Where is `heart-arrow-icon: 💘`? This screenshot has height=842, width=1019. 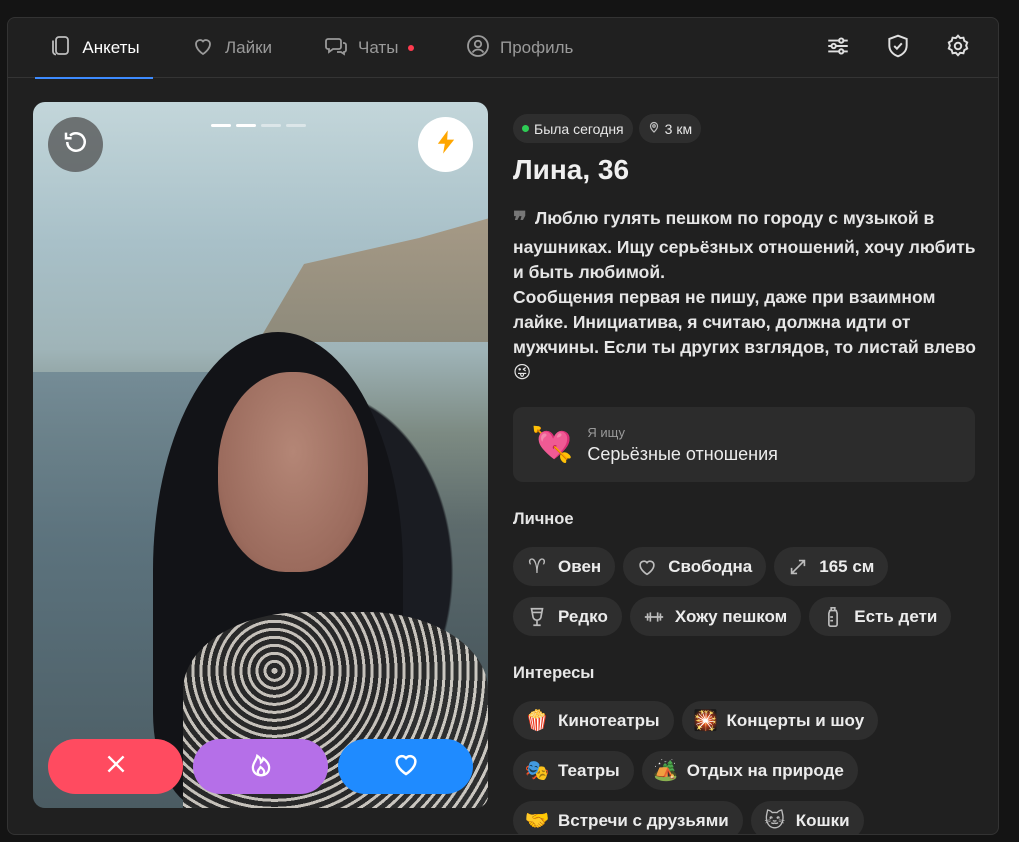
heart-arrow-icon: 💘 is located at coordinates (552, 444).